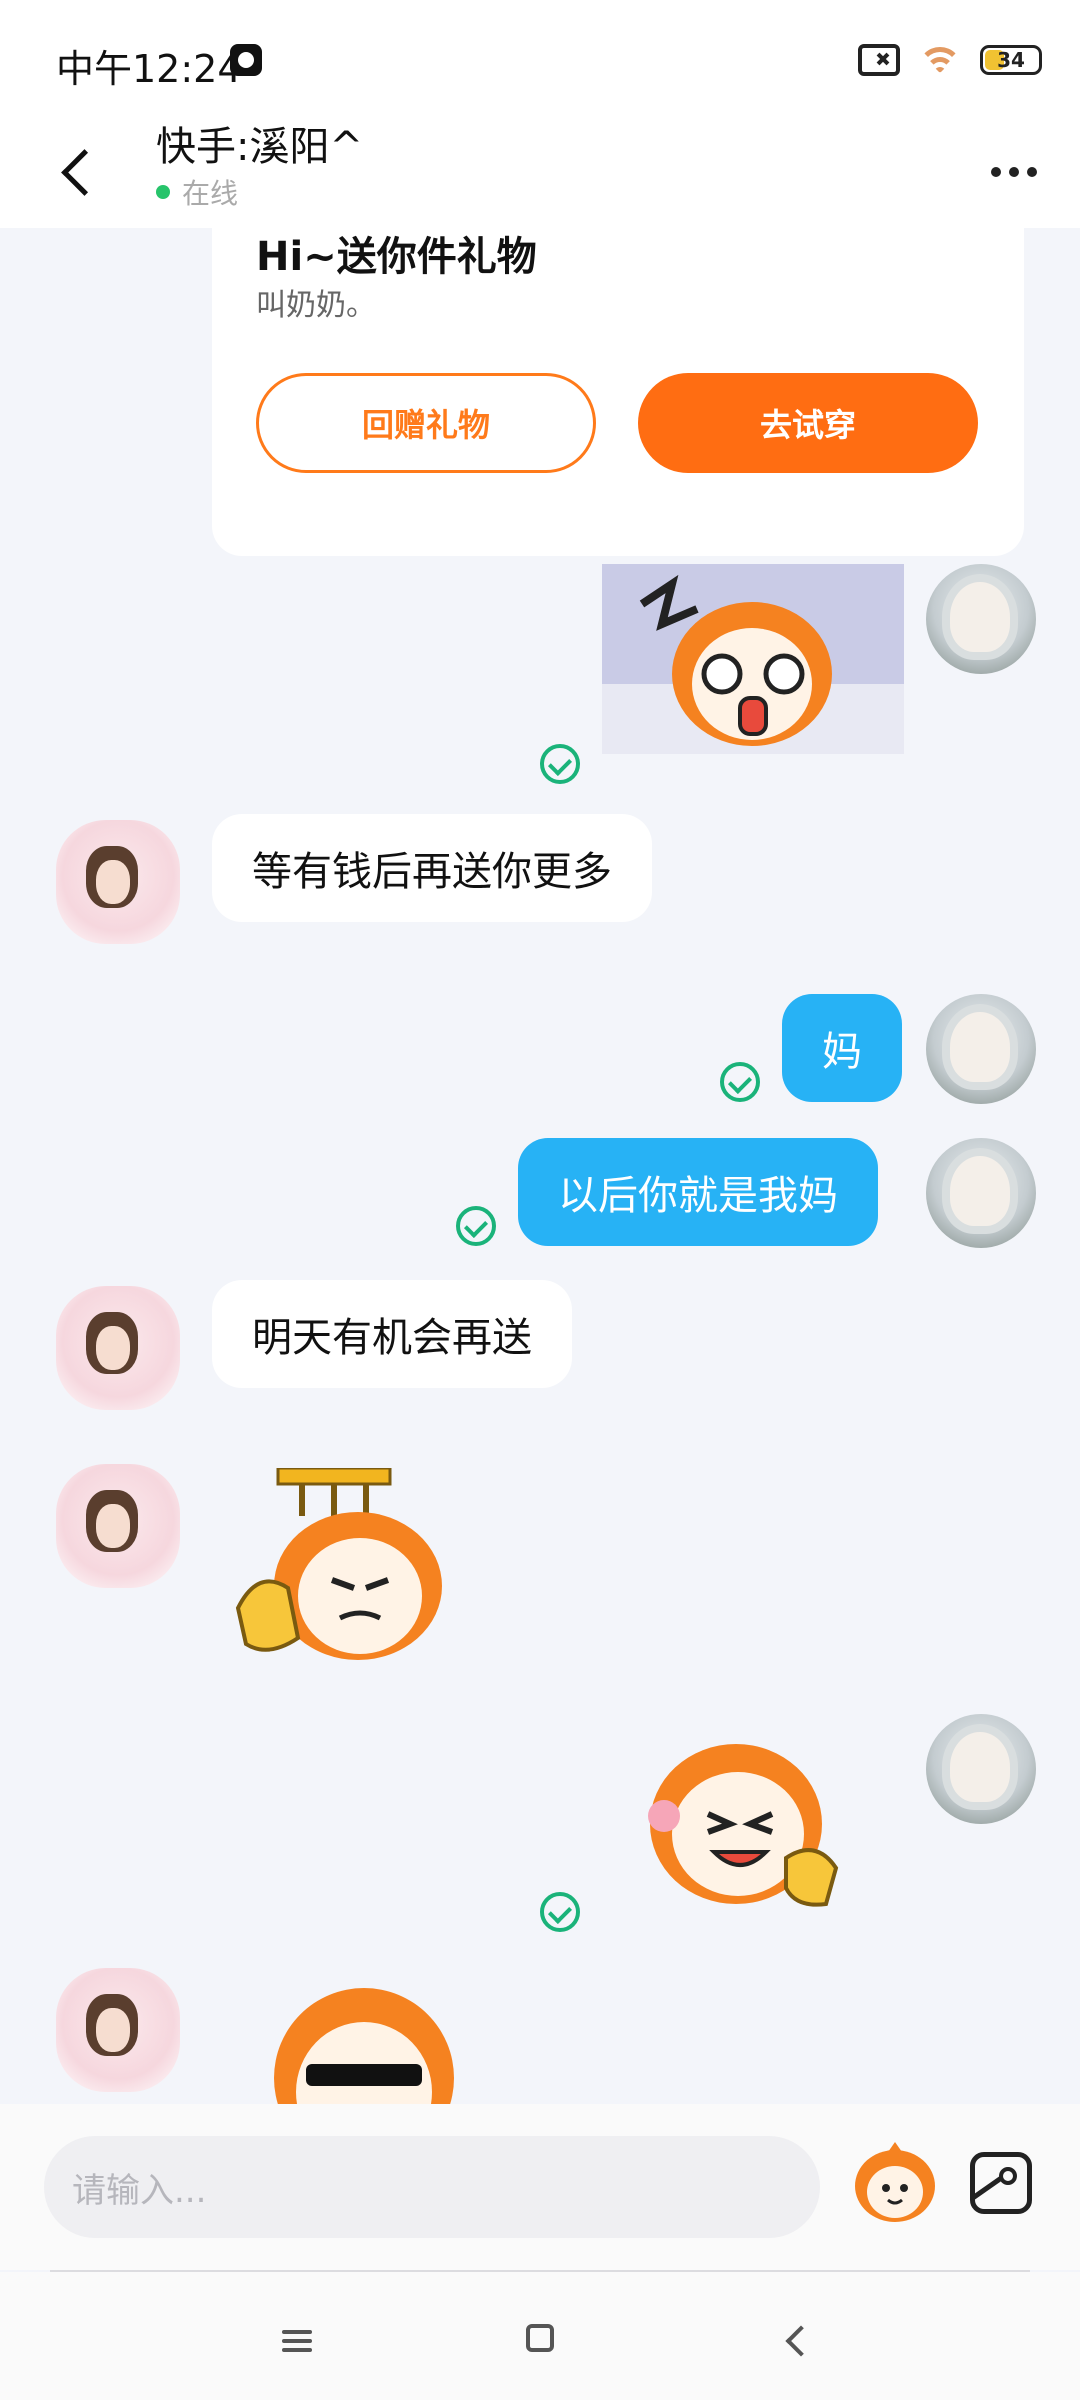 Image resolution: width=1080 pixels, height=2400 pixels. Describe the element at coordinates (540, 56) in the screenshot. I see `status-bar: 中午12:24 34` at that location.